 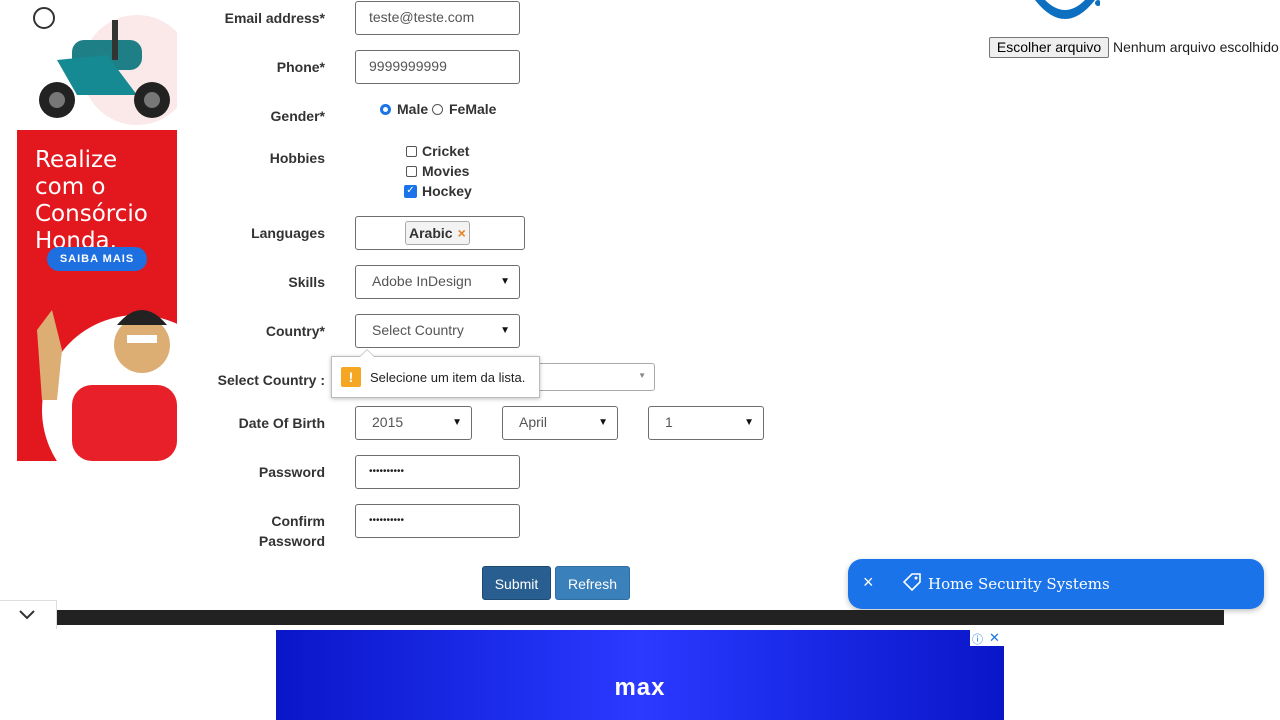 I want to click on chevron-down-icon, so click(x=27, y=617).